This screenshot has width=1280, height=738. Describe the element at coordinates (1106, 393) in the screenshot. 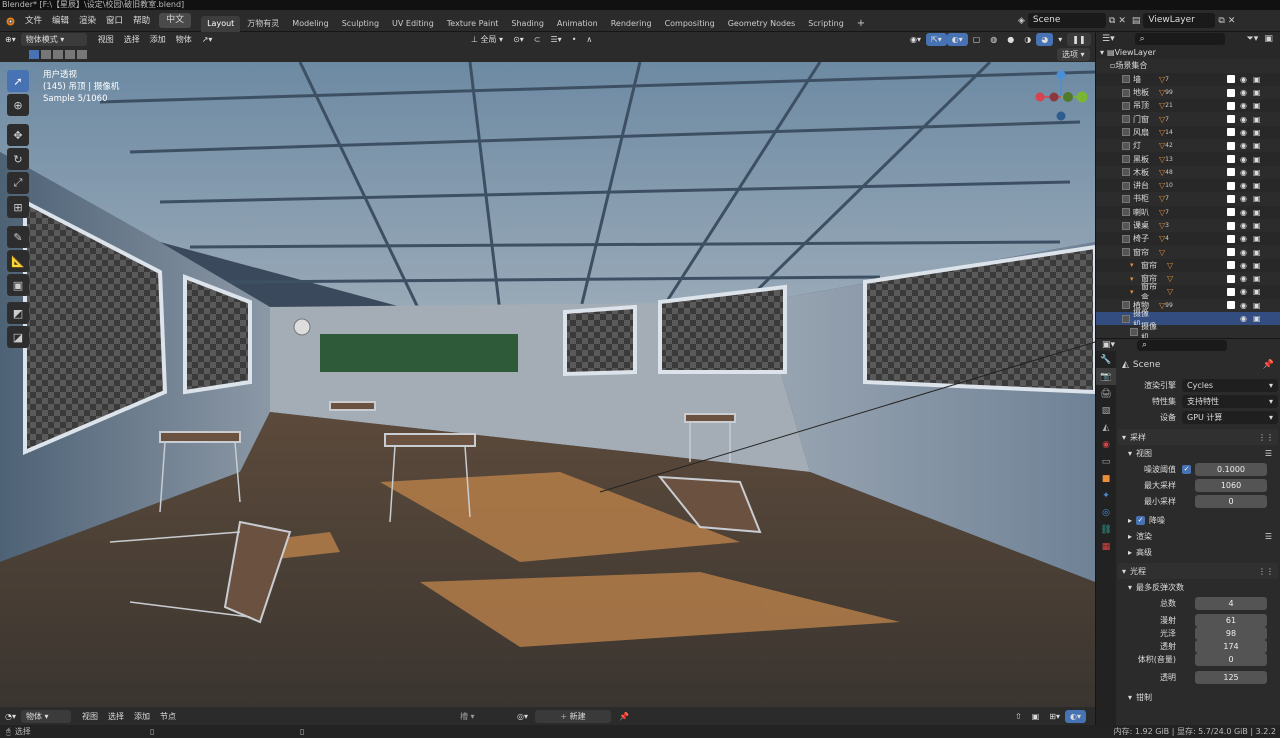

I see `output-tab-icon: 🖨` at that location.